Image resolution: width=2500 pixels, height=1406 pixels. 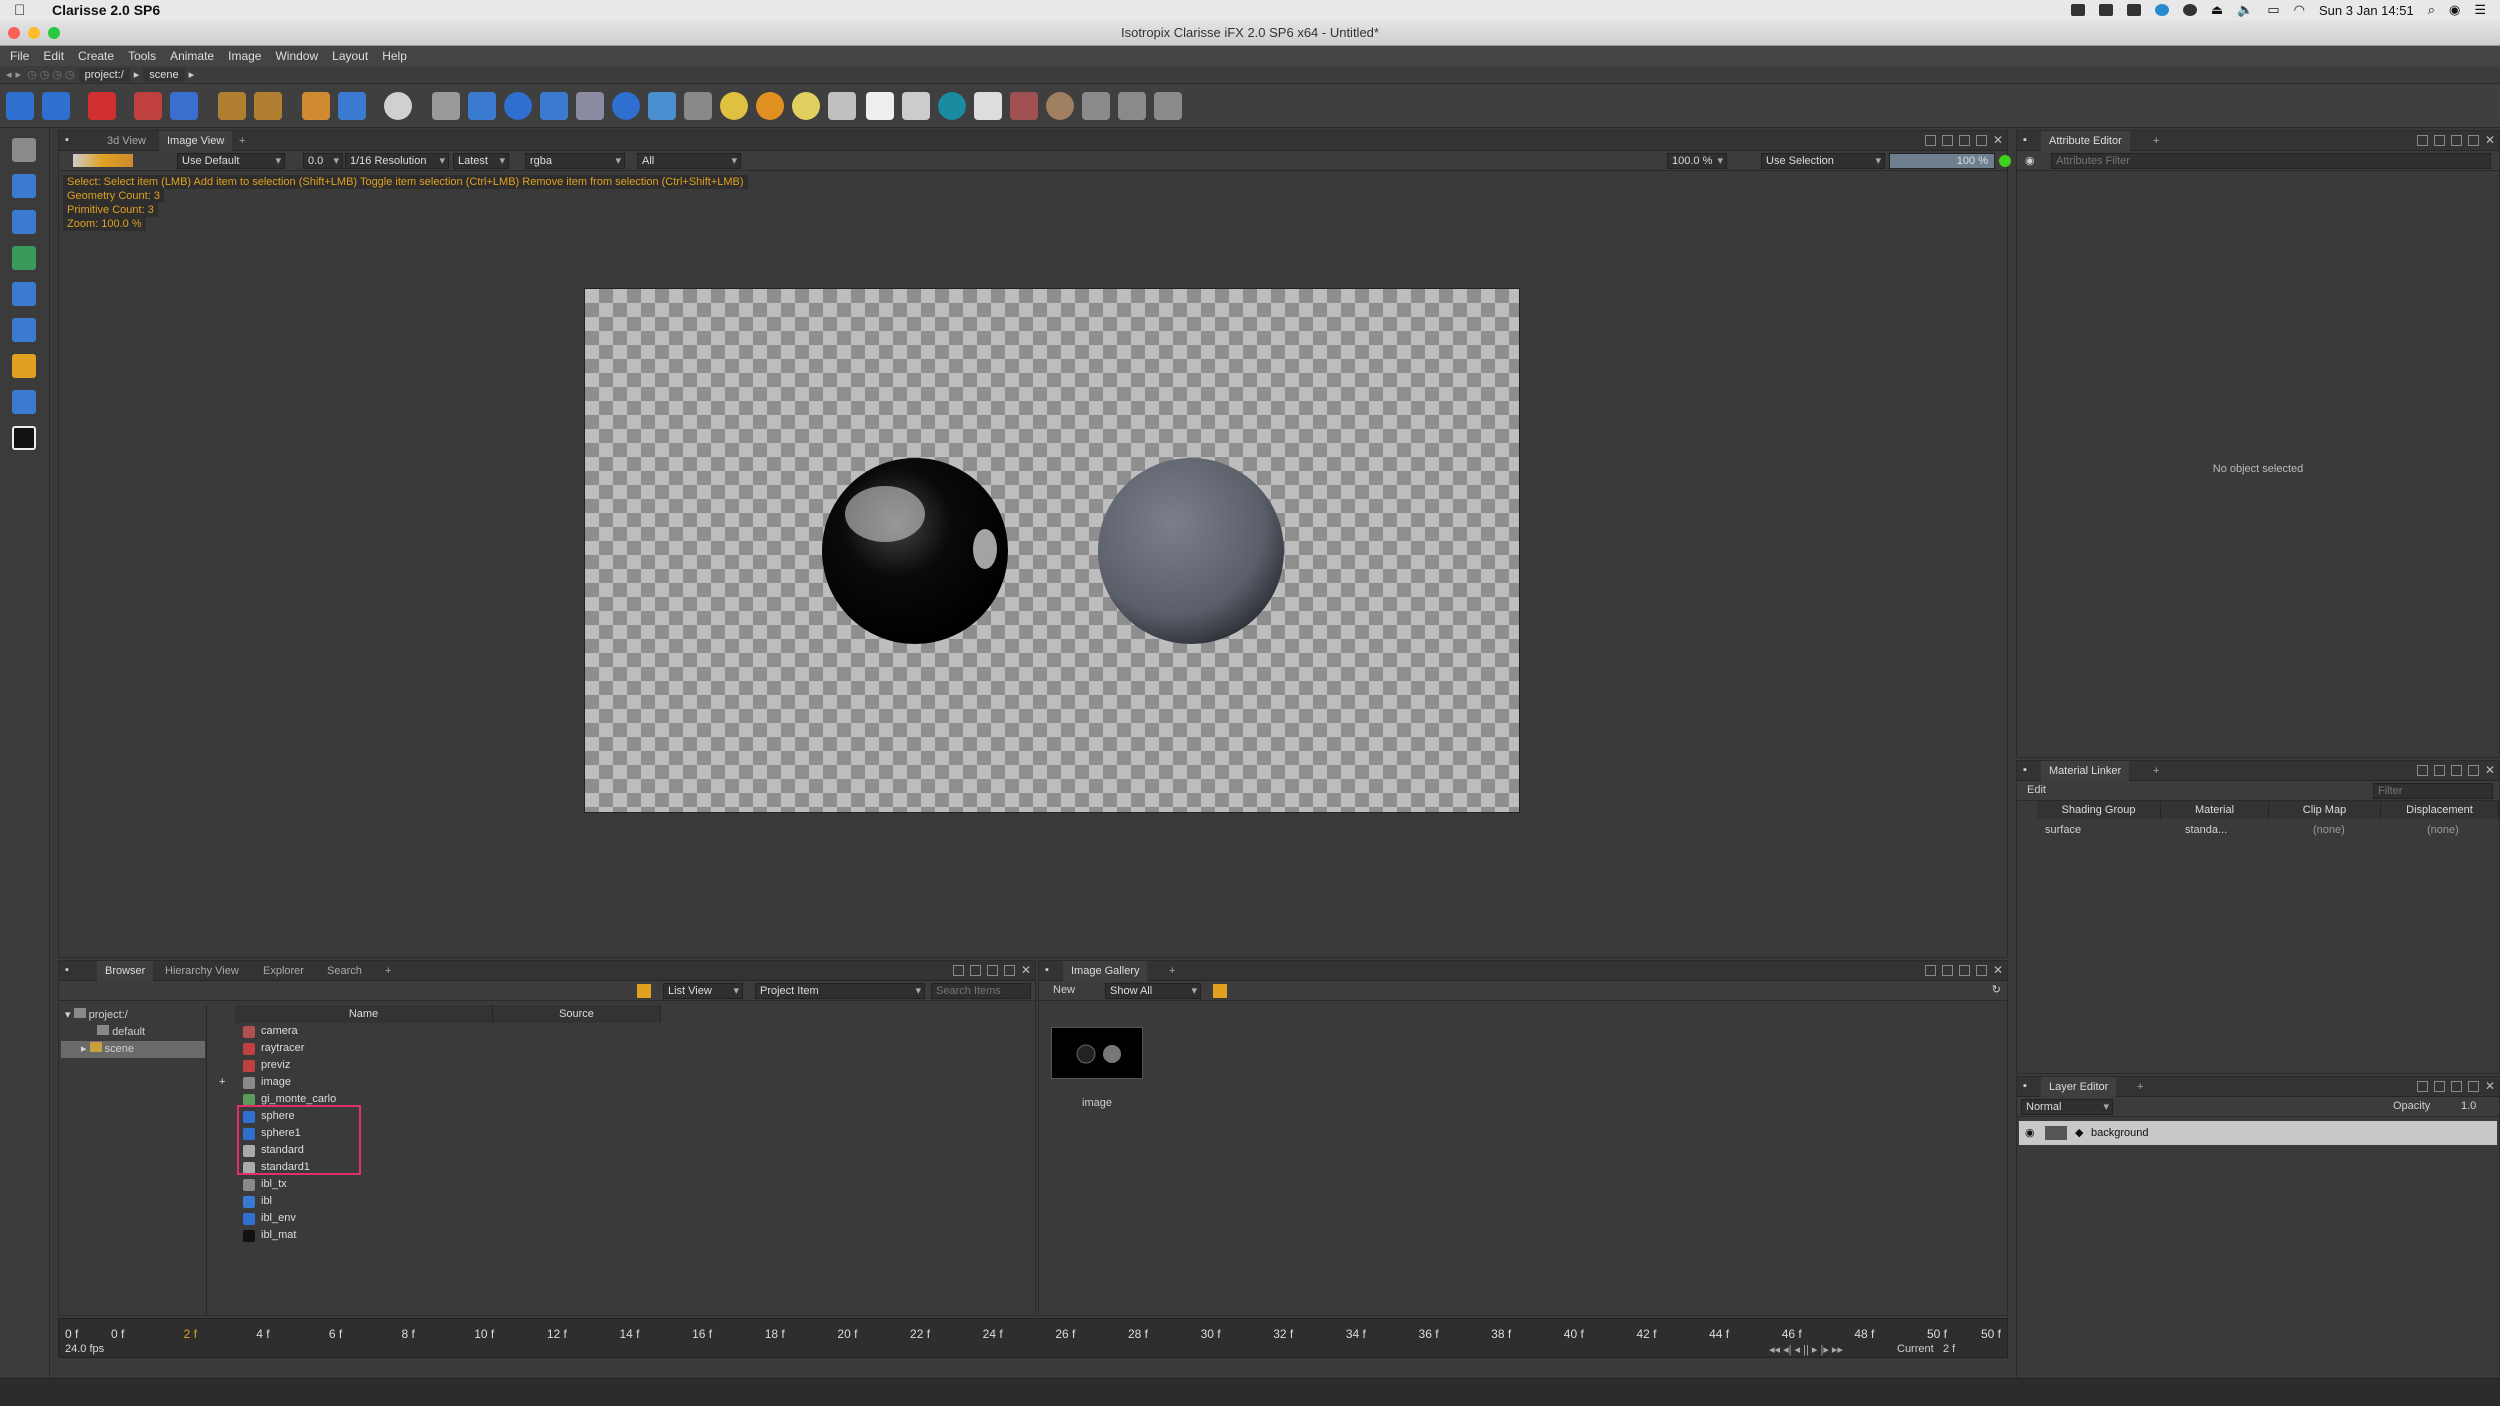 What do you see at coordinates (24, 330) in the screenshot?
I see `rotate-tool-icon` at bounding box center [24, 330].